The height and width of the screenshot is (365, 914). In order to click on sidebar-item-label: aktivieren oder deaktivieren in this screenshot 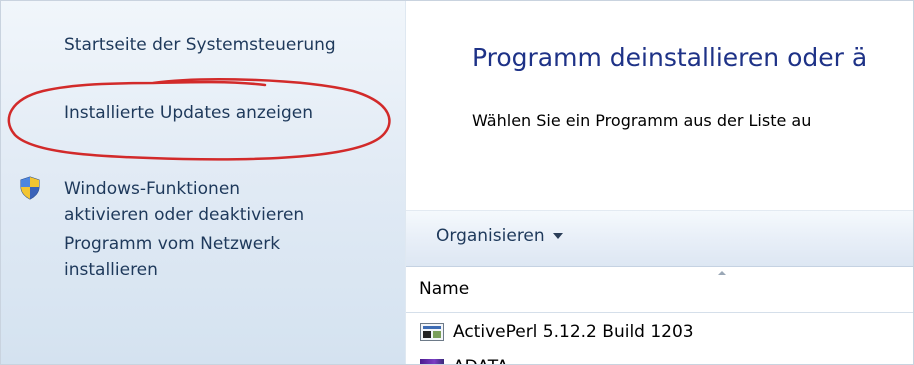, I will do `click(184, 215)`.